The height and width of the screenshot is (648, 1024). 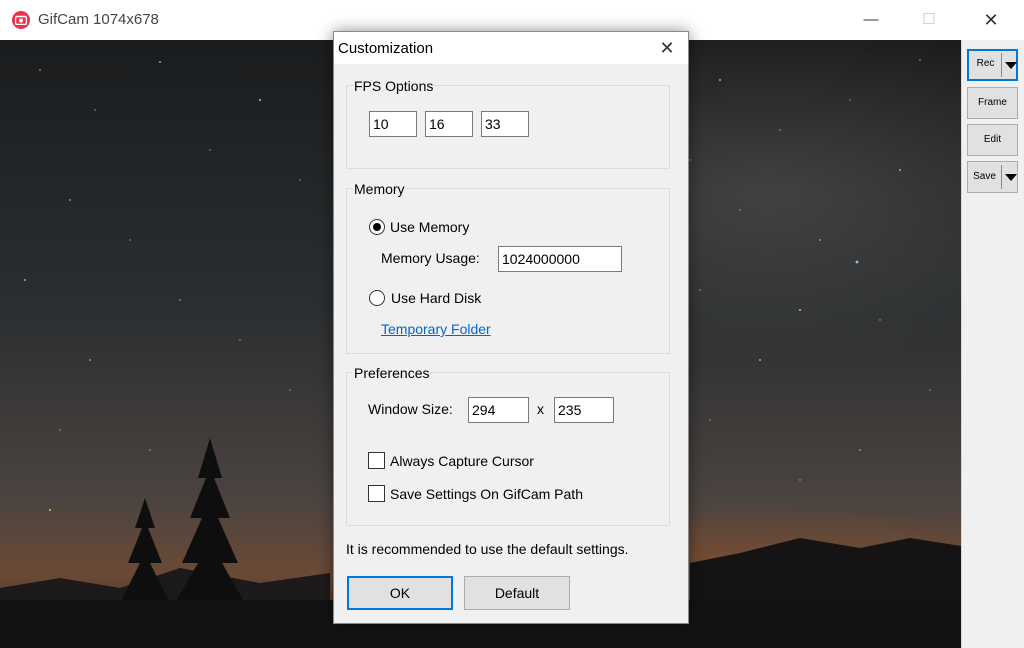 What do you see at coordinates (1011, 65) in the screenshot?
I see `record-dropdown-arrow-icon` at bounding box center [1011, 65].